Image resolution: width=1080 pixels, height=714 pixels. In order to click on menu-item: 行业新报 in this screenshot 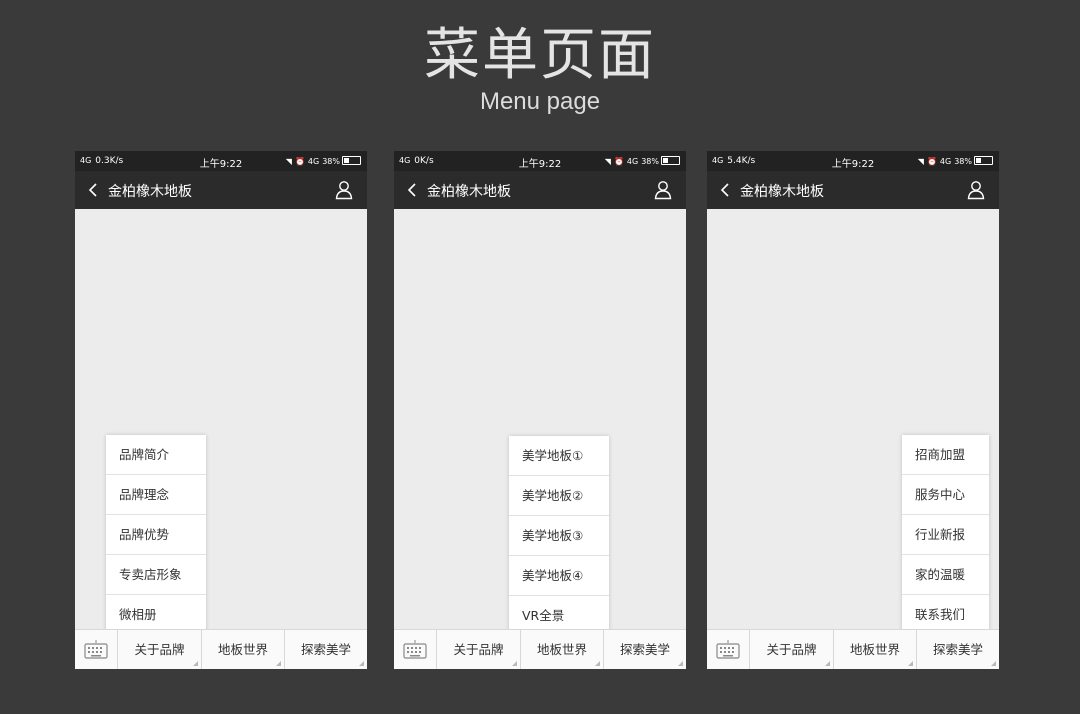, I will do `click(945, 535)`.